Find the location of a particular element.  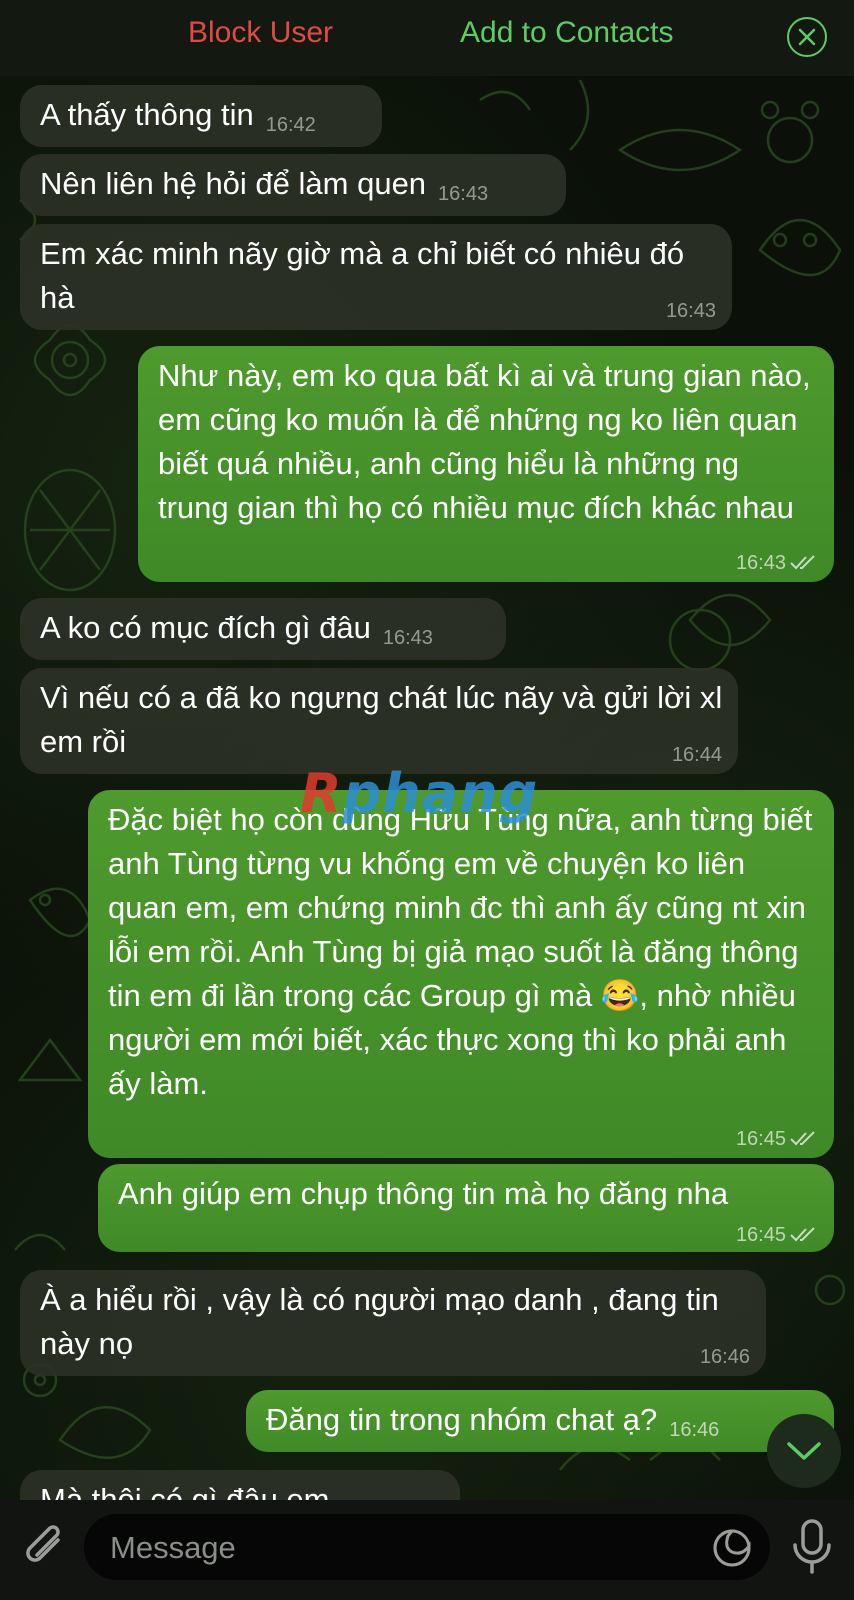

close-icon is located at coordinates (807, 37).